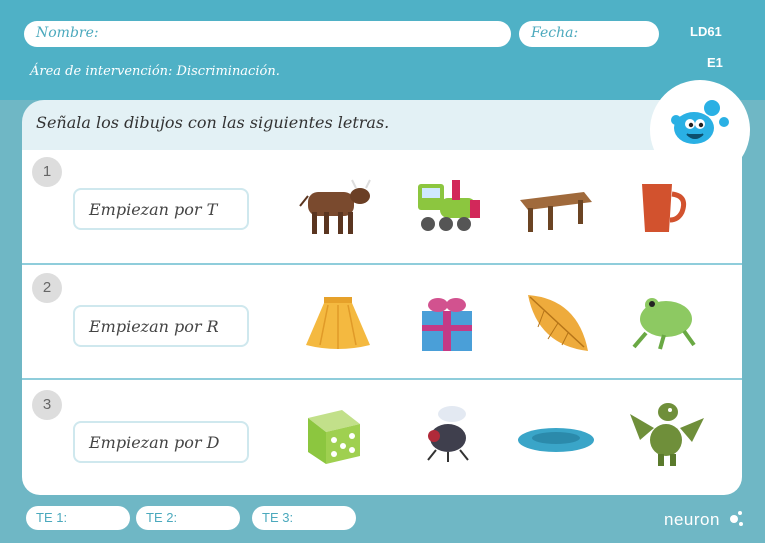  What do you see at coordinates (450, 207) in the screenshot?
I see `train-picture` at bounding box center [450, 207].